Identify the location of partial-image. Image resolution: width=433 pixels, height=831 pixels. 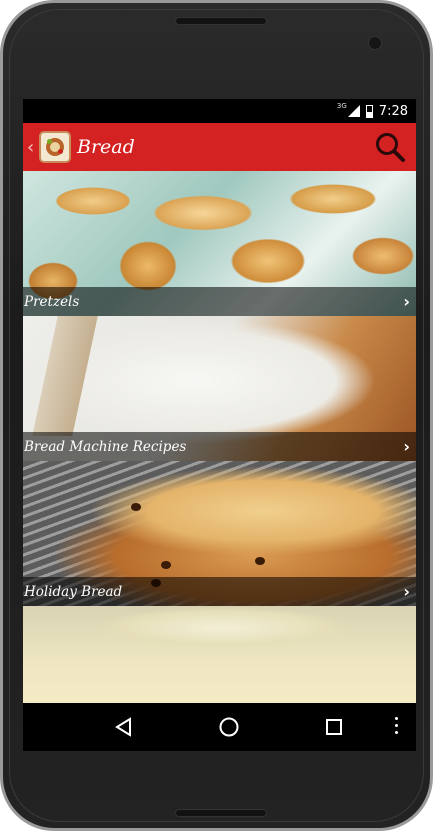
(219, 654).